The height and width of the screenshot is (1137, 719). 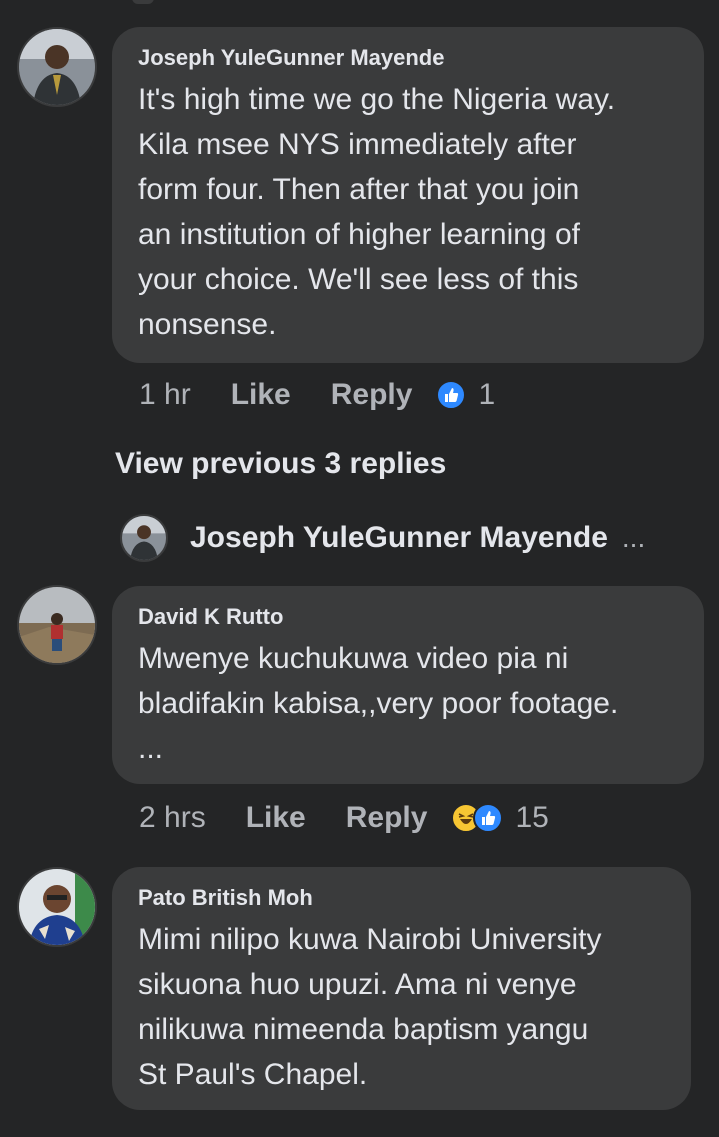 I want to click on comment-author: Joseph YuleGunner Mayende, so click(x=409, y=58).